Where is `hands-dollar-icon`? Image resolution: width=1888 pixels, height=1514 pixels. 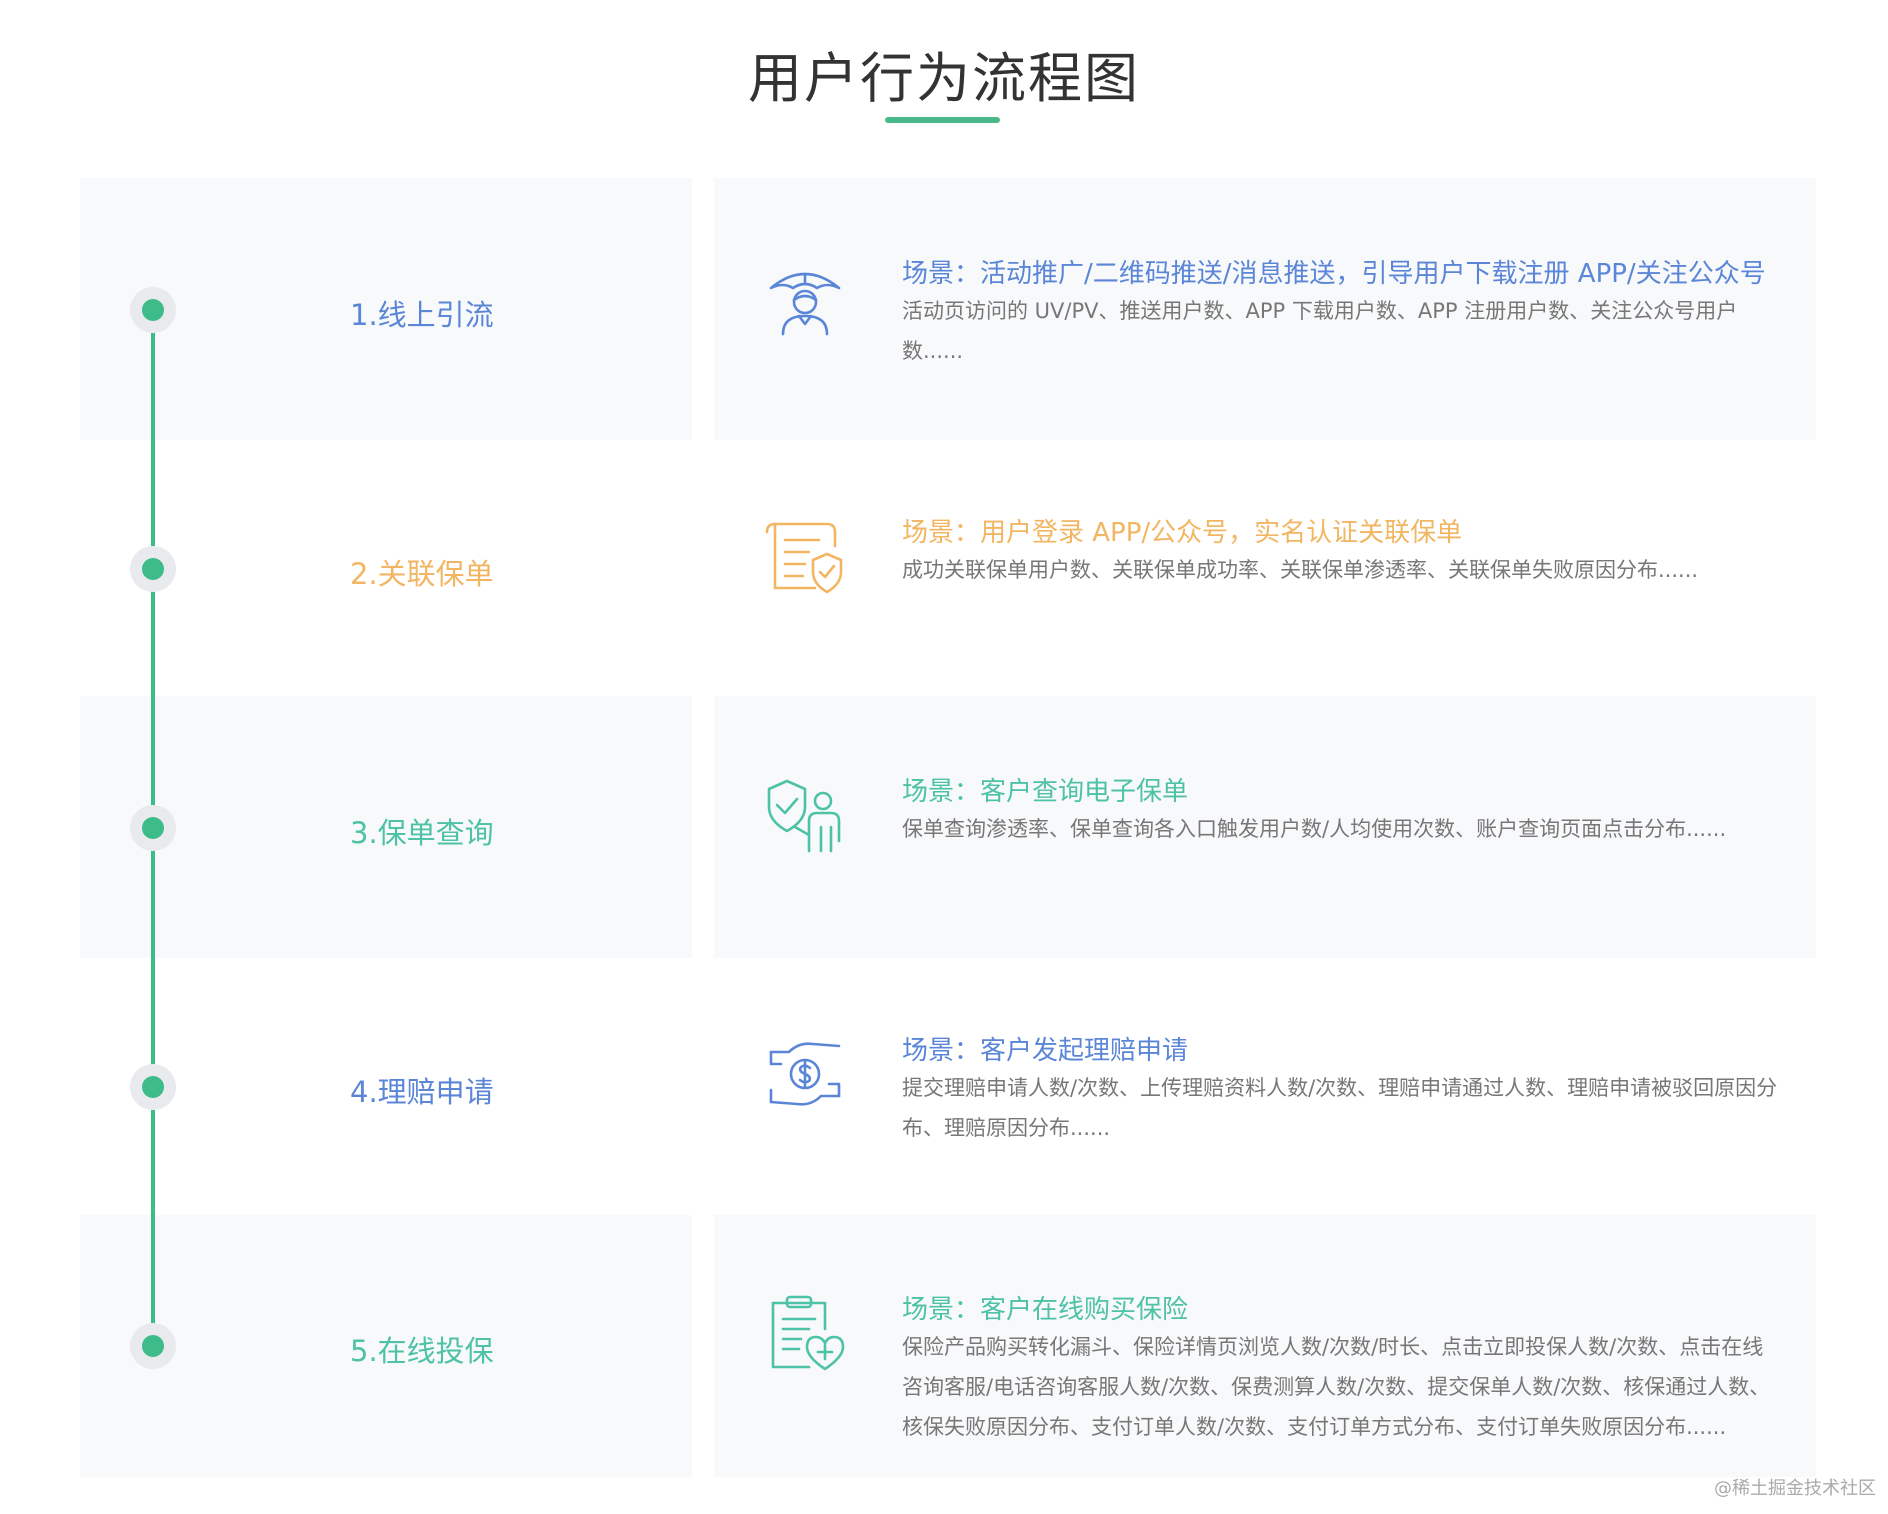
hands-dollar-icon is located at coordinates (805, 1074).